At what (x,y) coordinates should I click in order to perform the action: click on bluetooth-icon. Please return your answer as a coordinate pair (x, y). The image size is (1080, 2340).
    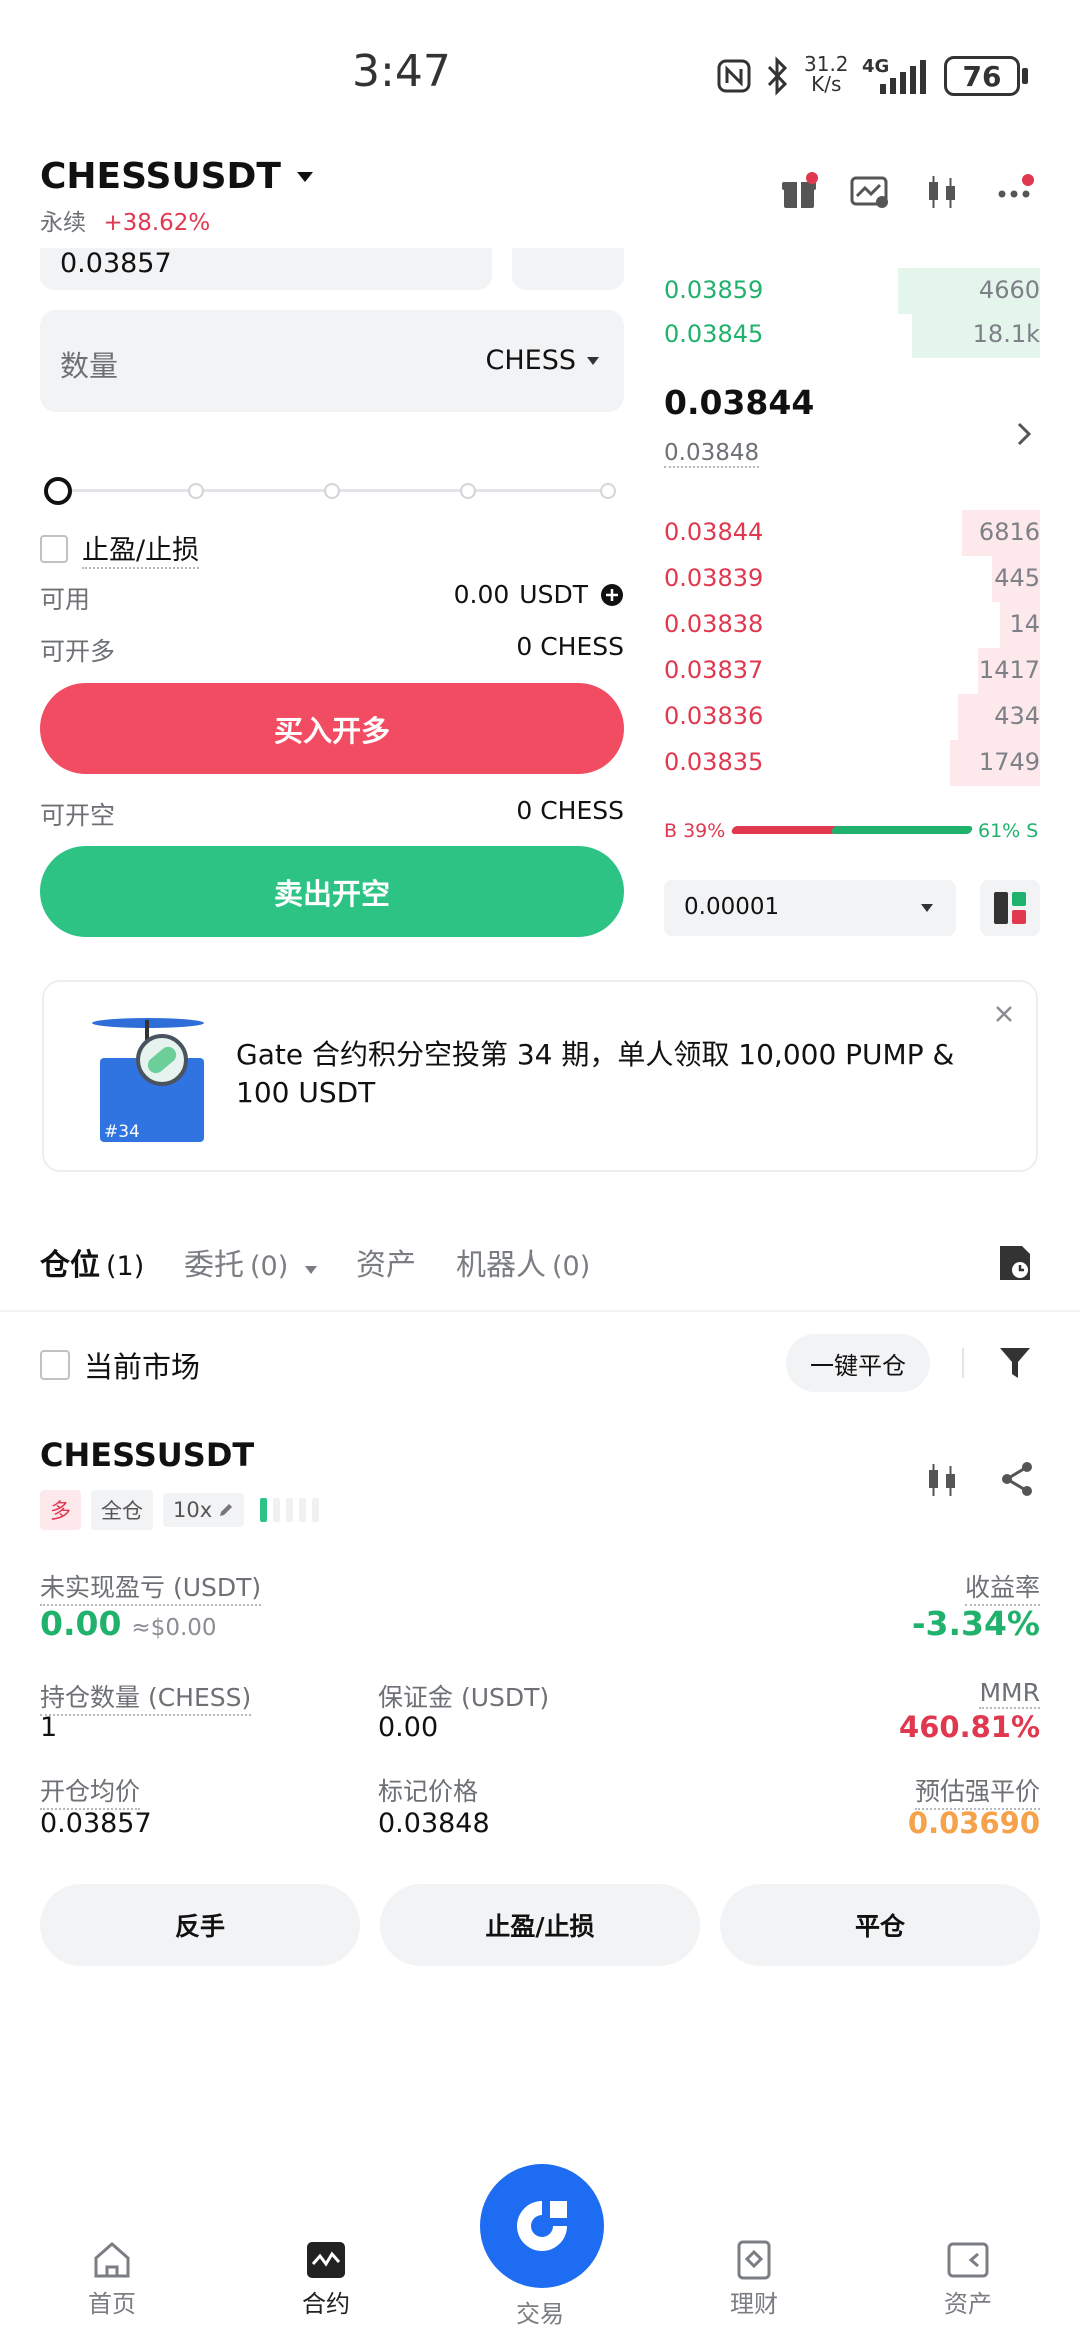
    Looking at the image, I should click on (778, 76).